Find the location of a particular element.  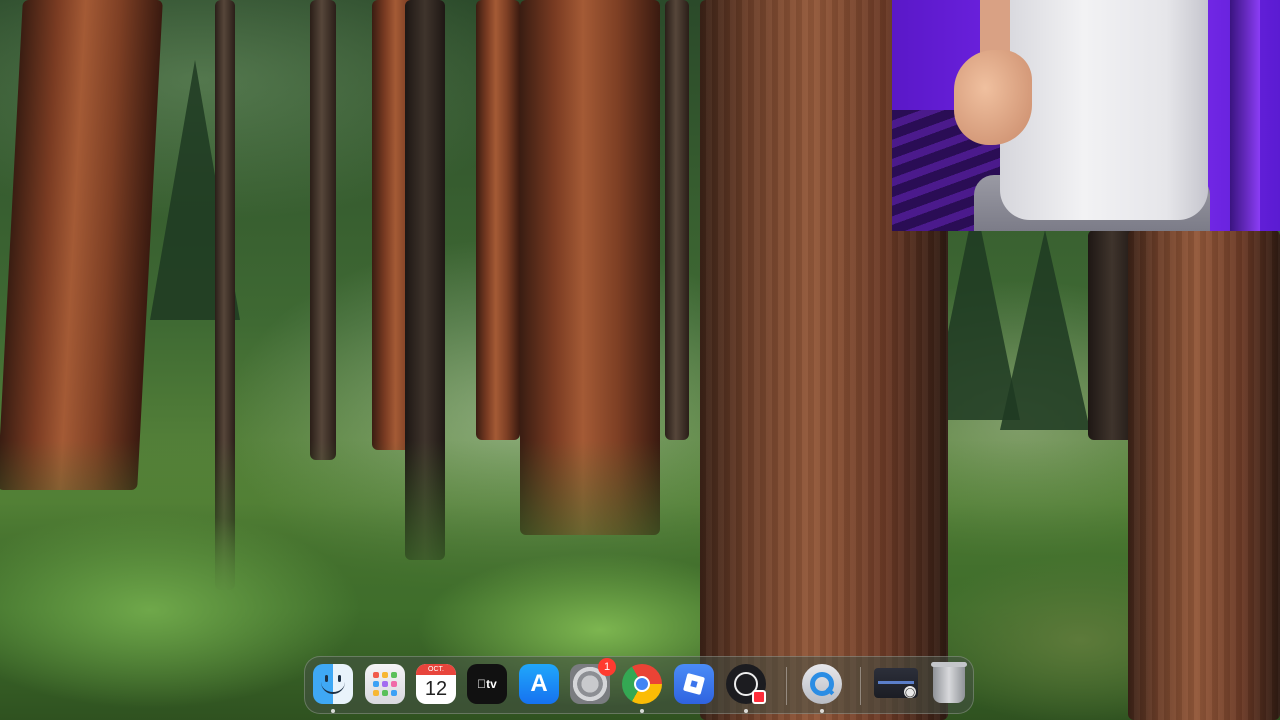

calendar-icon: OCT. 12 is located at coordinates (436, 684).